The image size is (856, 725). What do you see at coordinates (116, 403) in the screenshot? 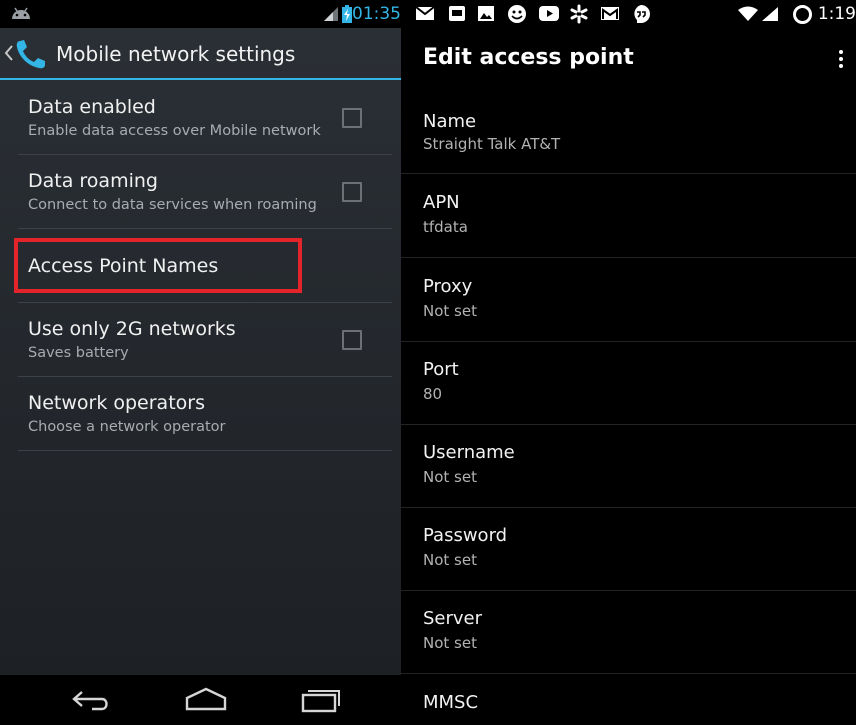
I see `setting-title: Network operators` at bounding box center [116, 403].